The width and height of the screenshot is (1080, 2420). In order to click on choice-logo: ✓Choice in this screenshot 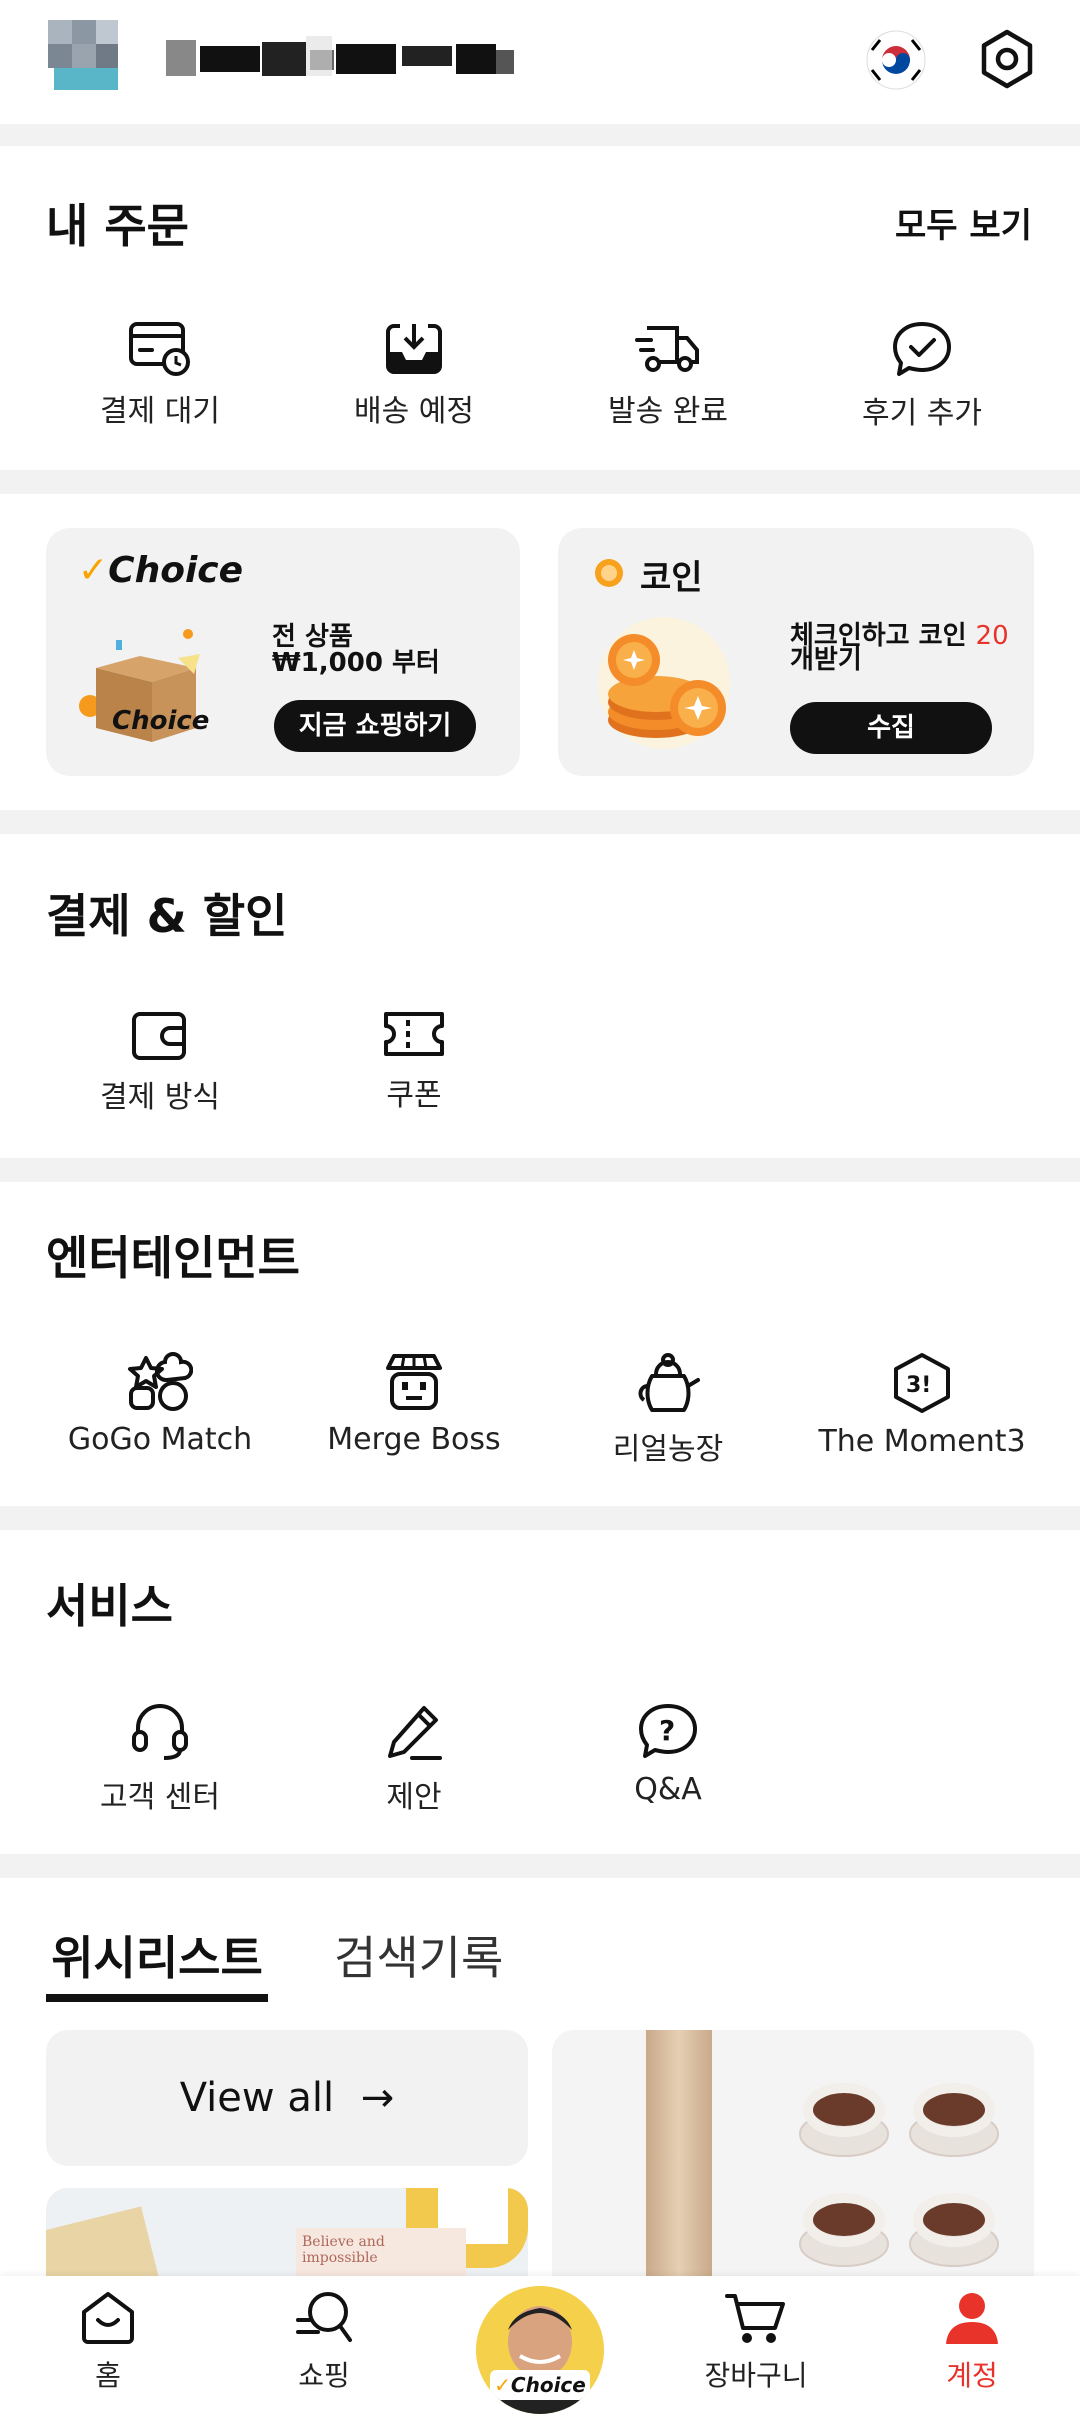, I will do `click(160, 570)`.